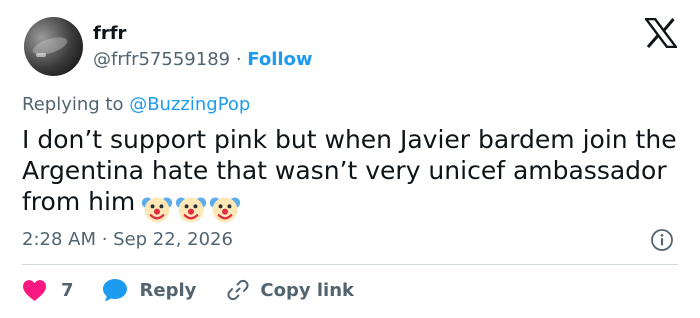 Image resolution: width=700 pixels, height=318 pixels. I want to click on divider, so click(350, 264).